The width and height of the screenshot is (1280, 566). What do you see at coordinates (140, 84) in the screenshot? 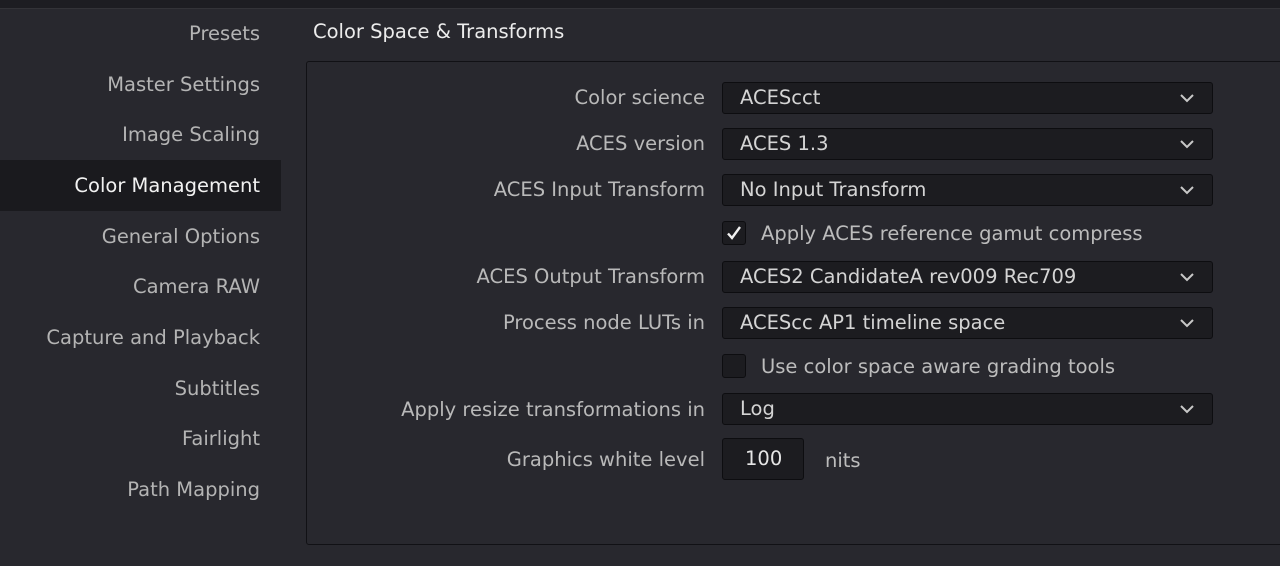
I see `sidebar-item-master-settings: Master Settings` at bounding box center [140, 84].